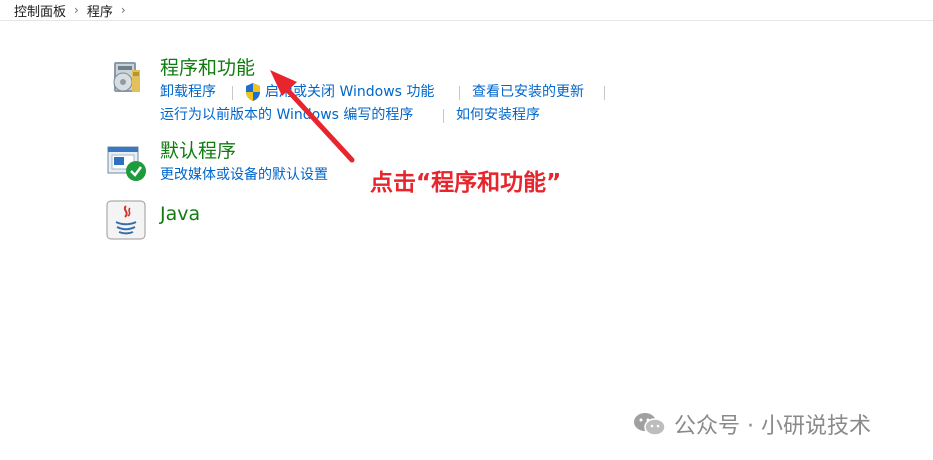 This screenshot has width=933, height=460. I want to click on wechat-icon, so click(650, 424).